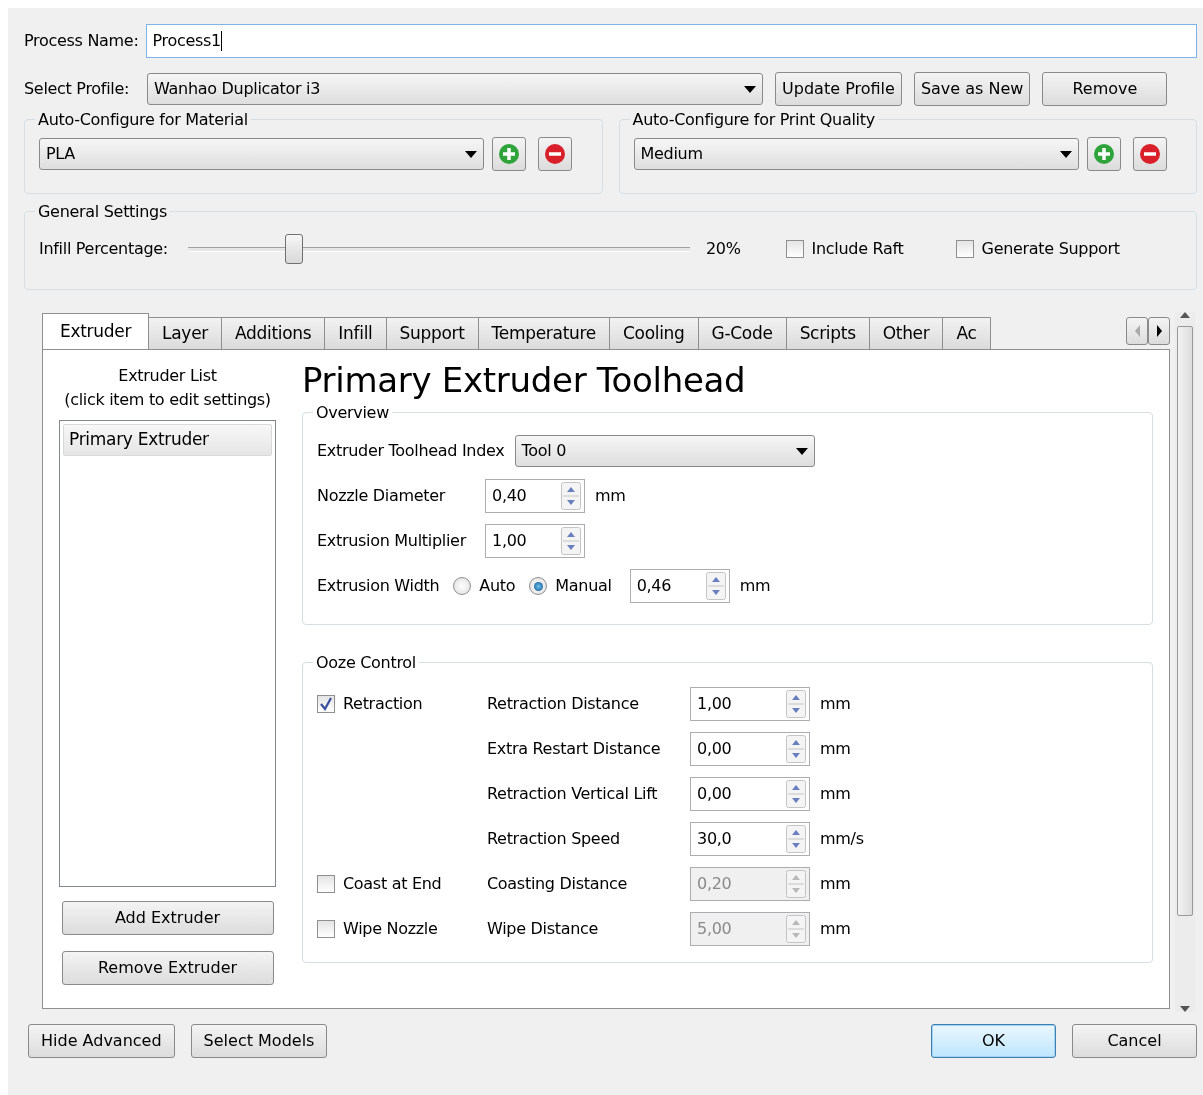 This screenshot has width=1203, height=1095. What do you see at coordinates (167, 400) in the screenshot?
I see `list-caption: (click item to edit settings)` at bounding box center [167, 400].